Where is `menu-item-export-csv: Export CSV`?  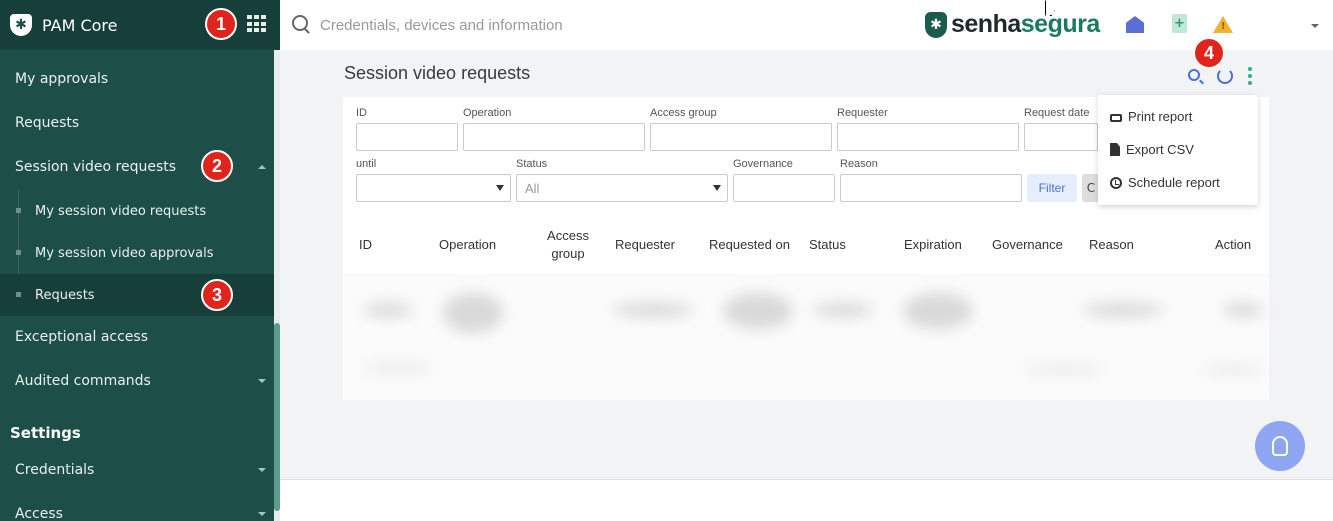
menu-item-export-csv: Export CSV is located at coordinates (1152, 149).